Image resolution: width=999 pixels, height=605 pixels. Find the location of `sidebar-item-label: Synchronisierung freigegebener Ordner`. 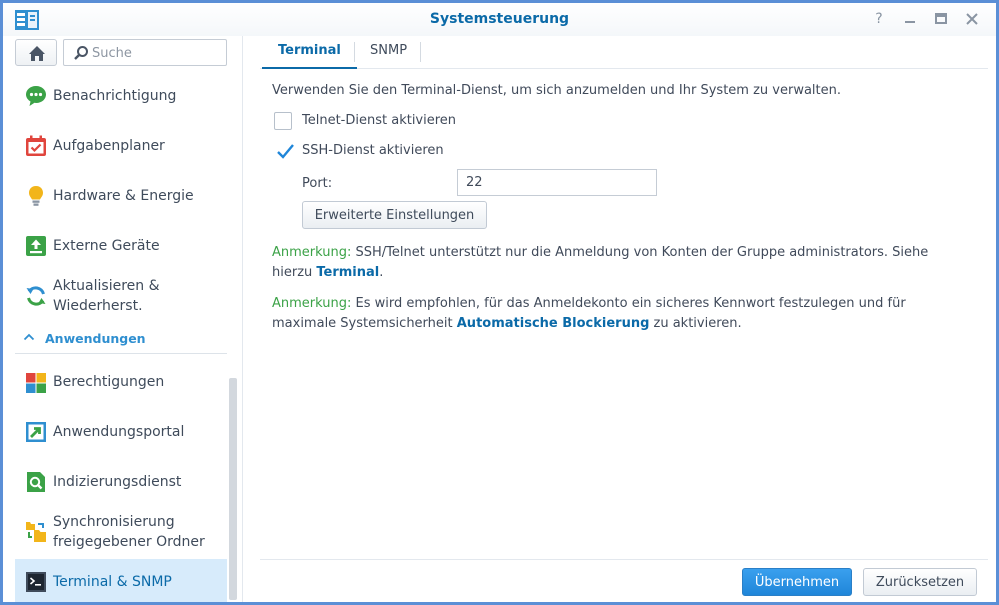

sidebar-item-label: Synchronisierung freigegebener Ordner is located at coordinates (129, 532).